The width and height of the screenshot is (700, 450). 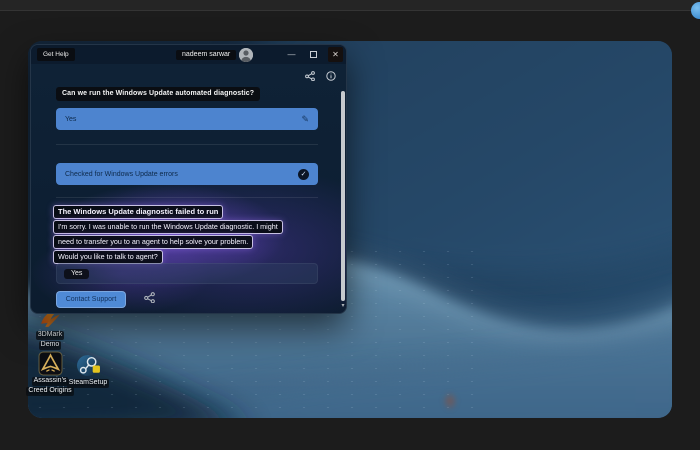 I want to click on yes-response-bar: Yes ✎, so click(x=187, y=119).